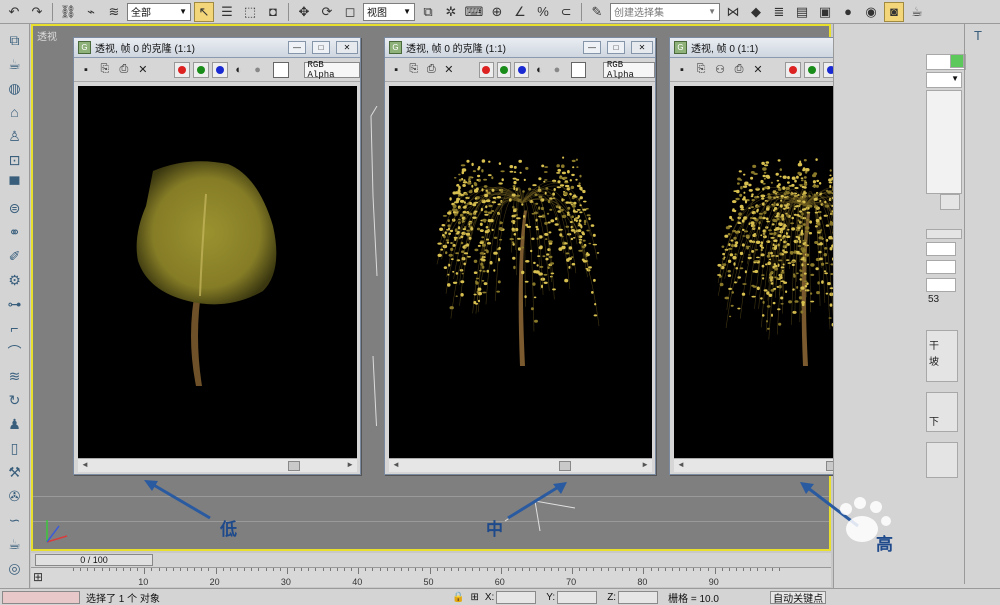 The image size is (1000, 605). What do you see at coordinates (250, 12) in the screenshot?
I see `rect-selection-icon: ⬚` at bounding box center [250, 12].